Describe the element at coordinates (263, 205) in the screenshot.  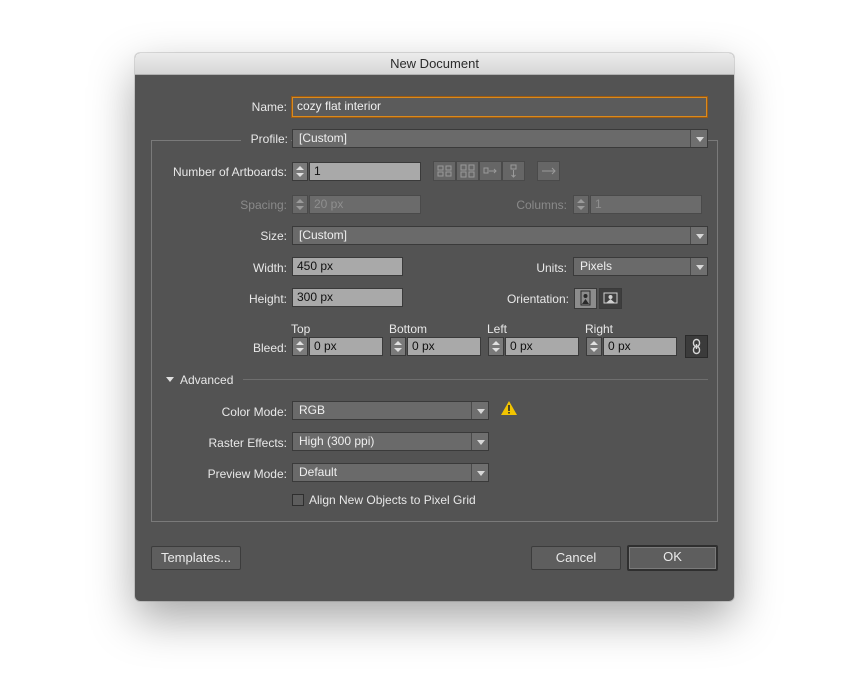
I see `spacing-label: Spacing:` at that location.